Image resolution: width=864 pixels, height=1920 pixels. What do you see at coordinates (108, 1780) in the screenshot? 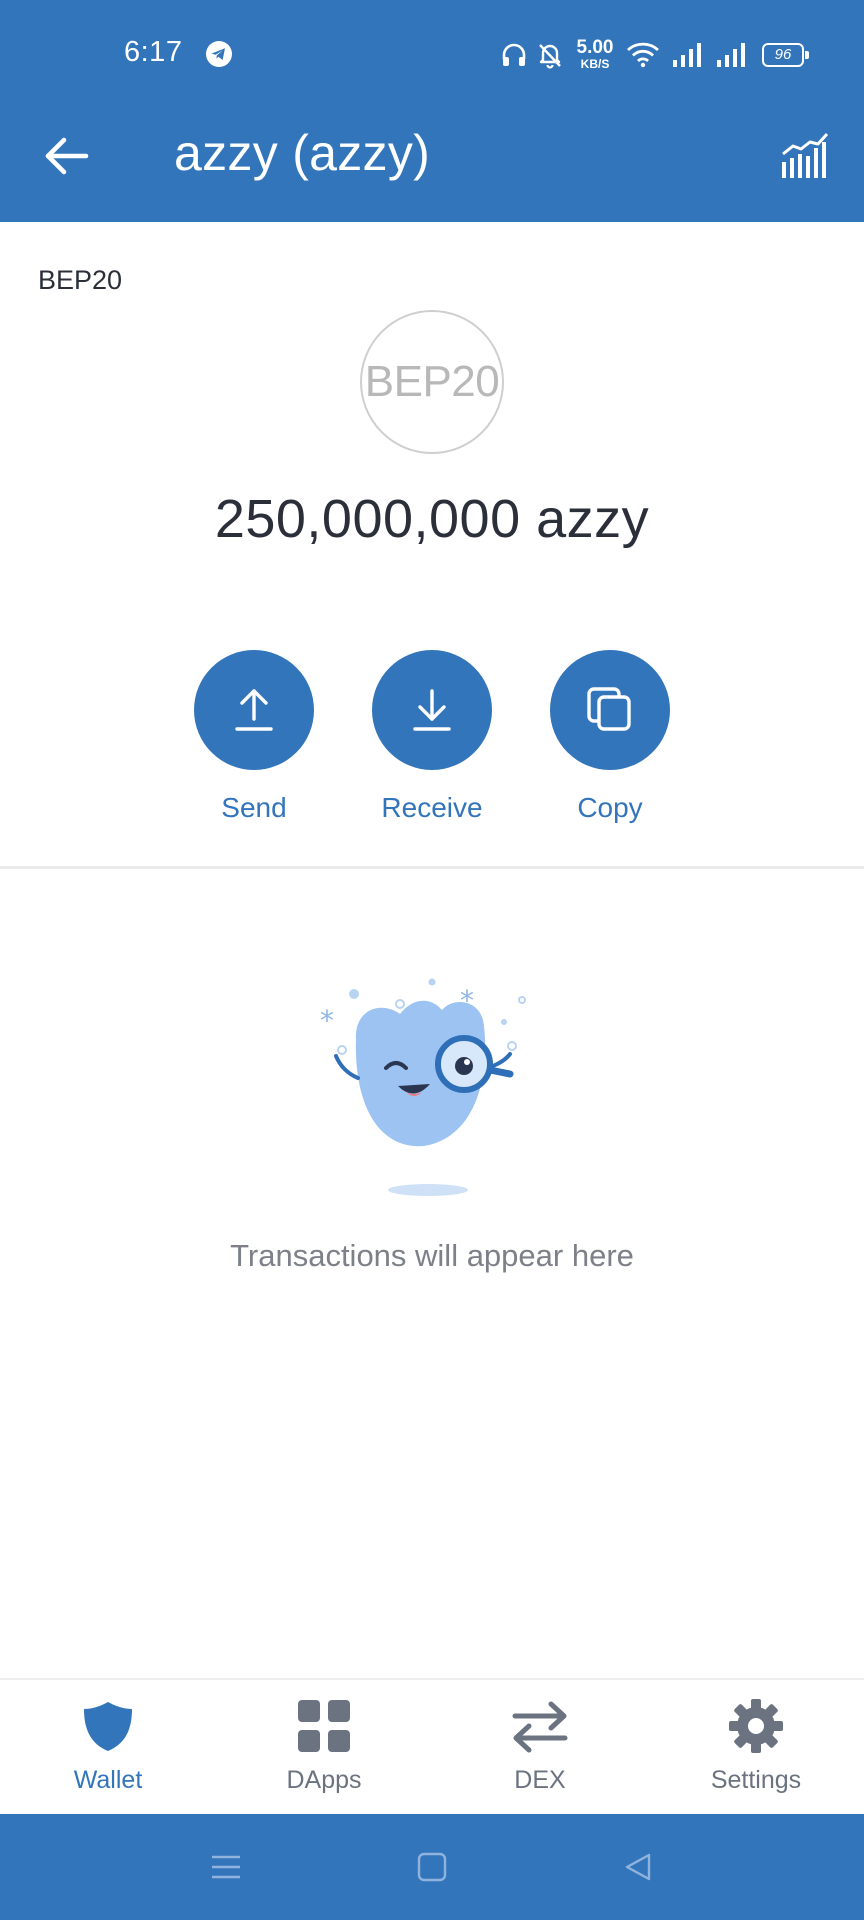
I see `nav-label-wallet: Wallet` at bounding box center [108, 1780].